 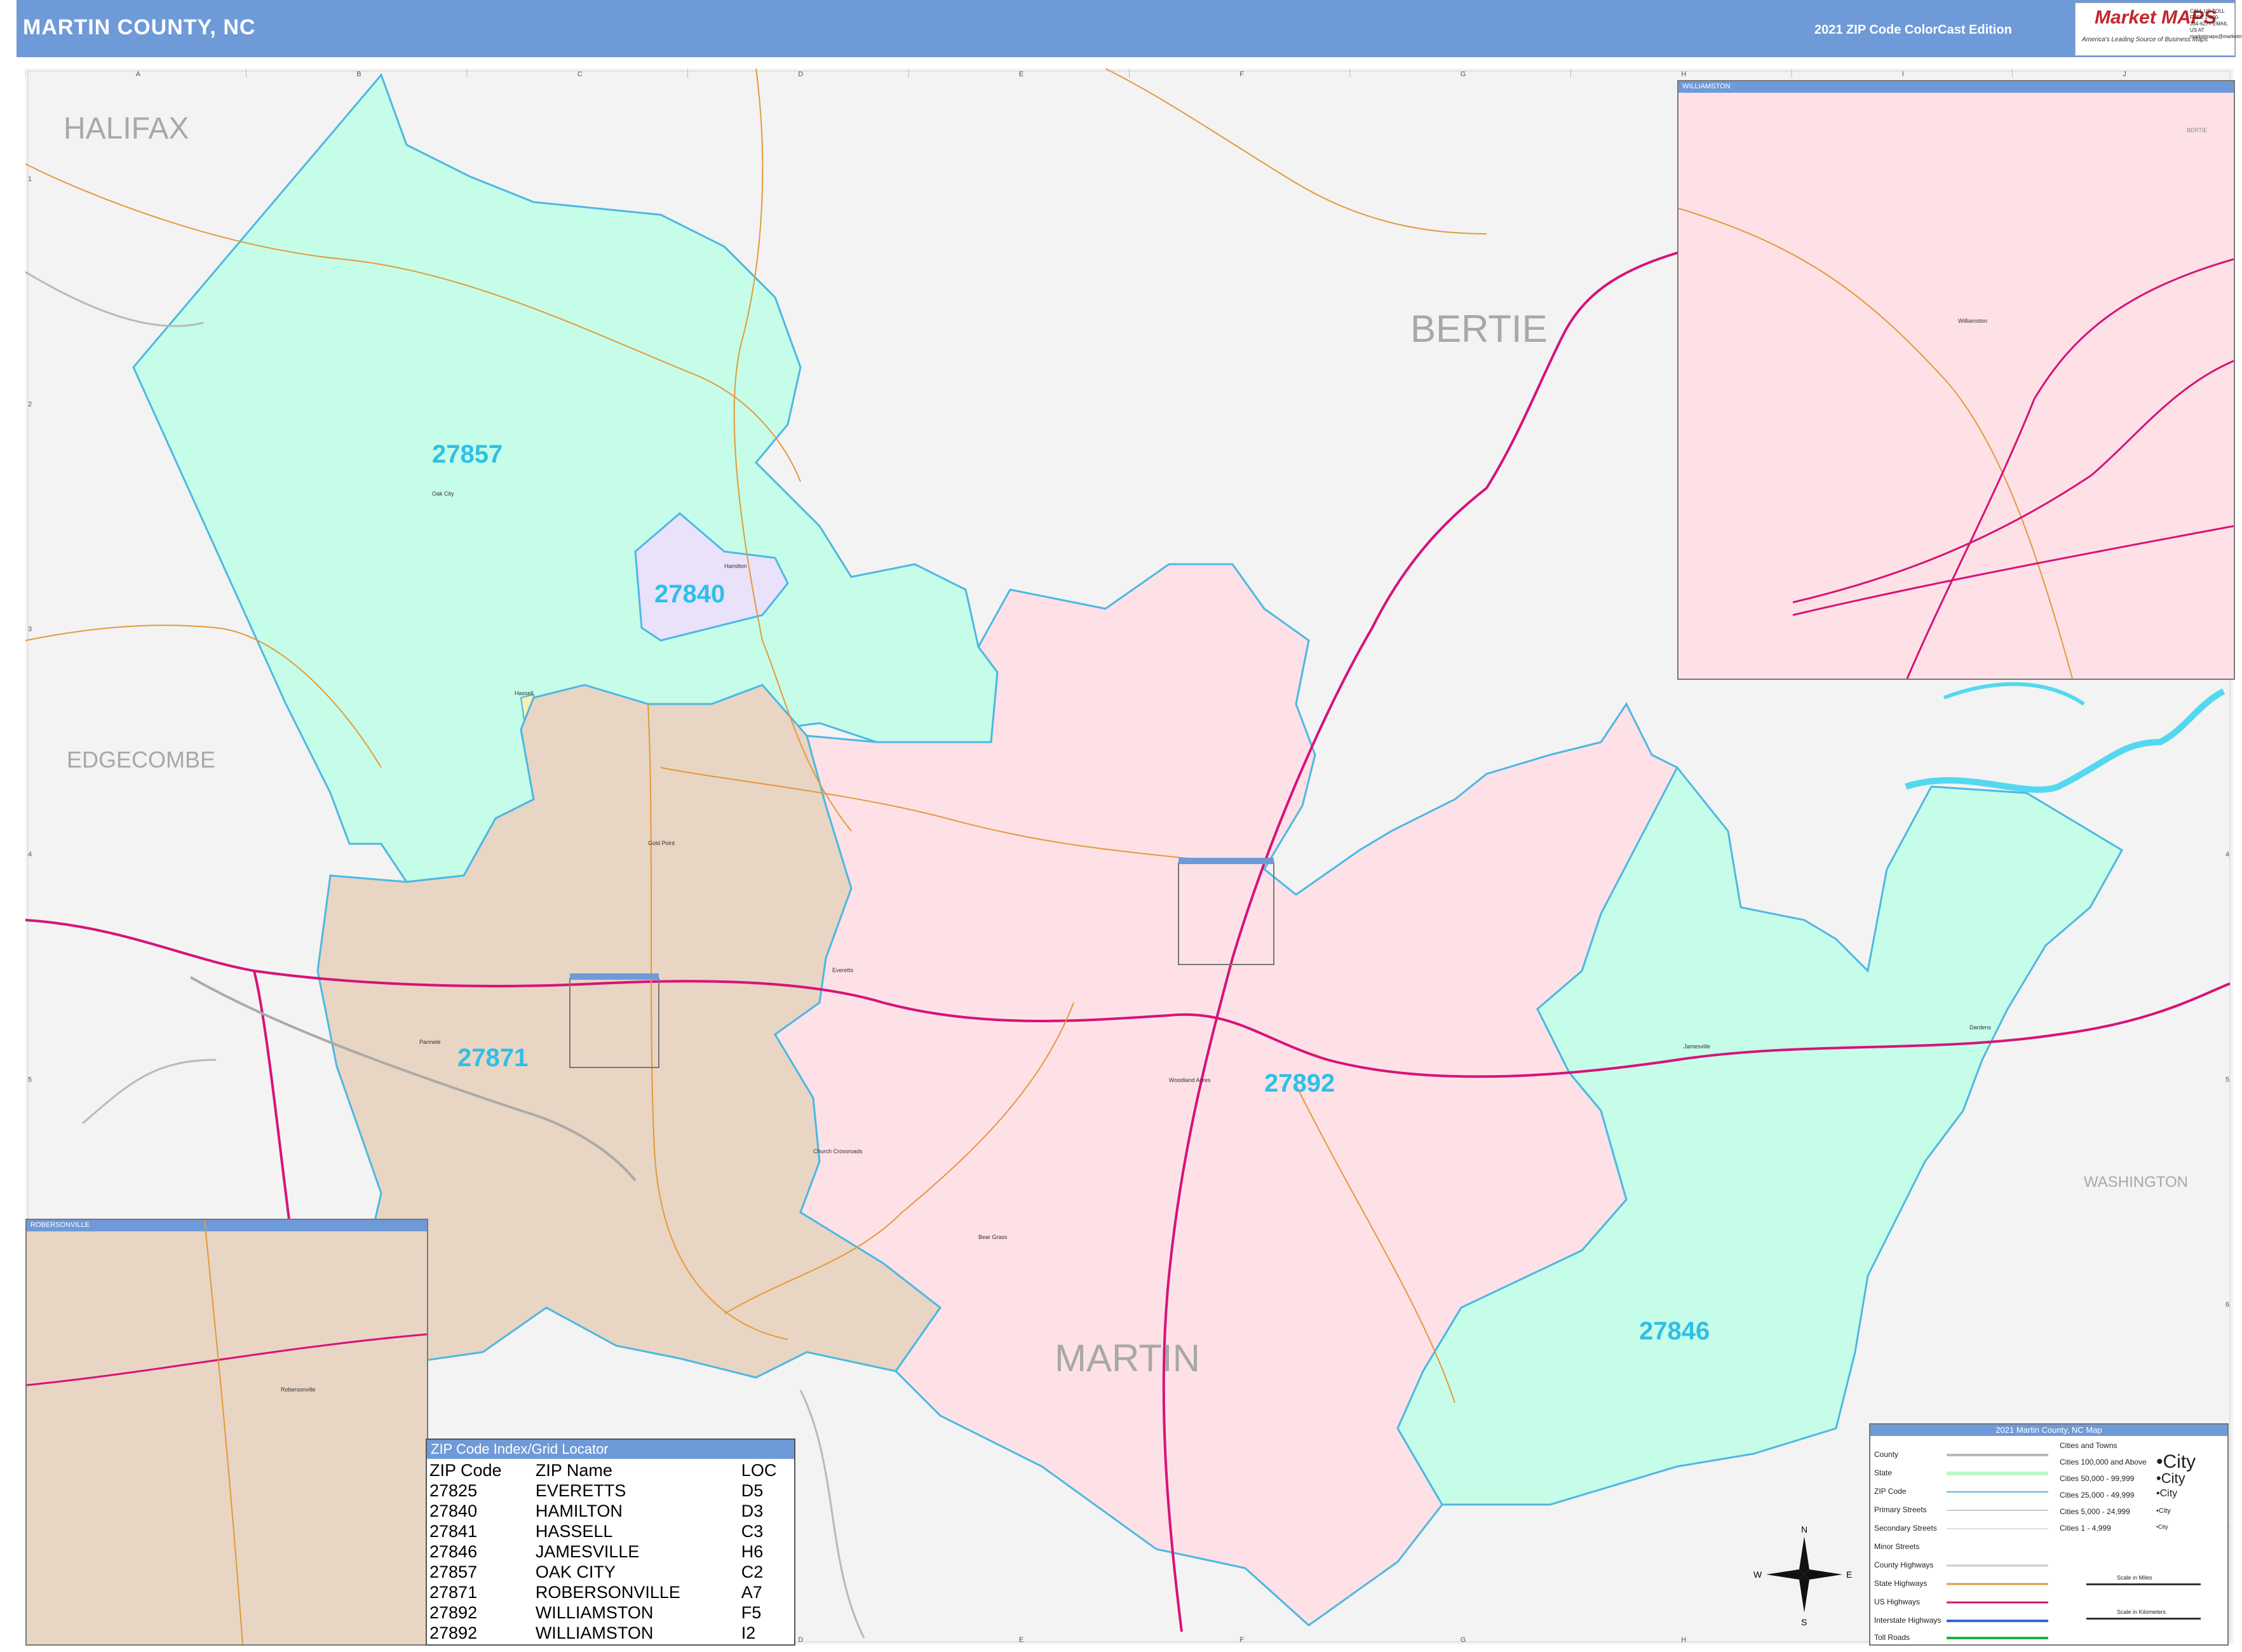 I want to click on williamston-inset-map: Williamston BERTIE, so click(x=1956, y=403).